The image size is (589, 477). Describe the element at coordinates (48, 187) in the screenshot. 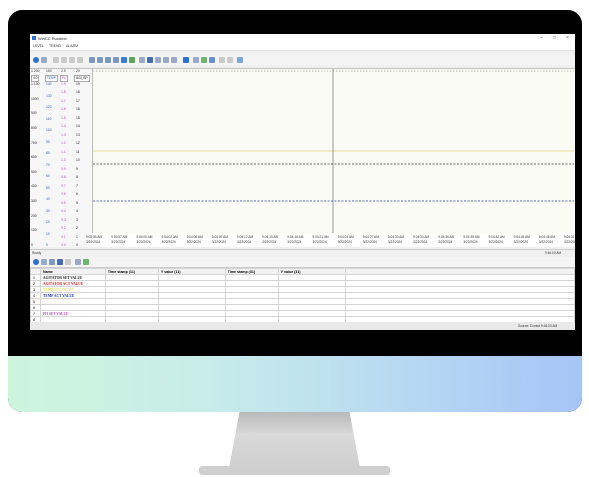

I see `axis-2-tick: 50` at that location.